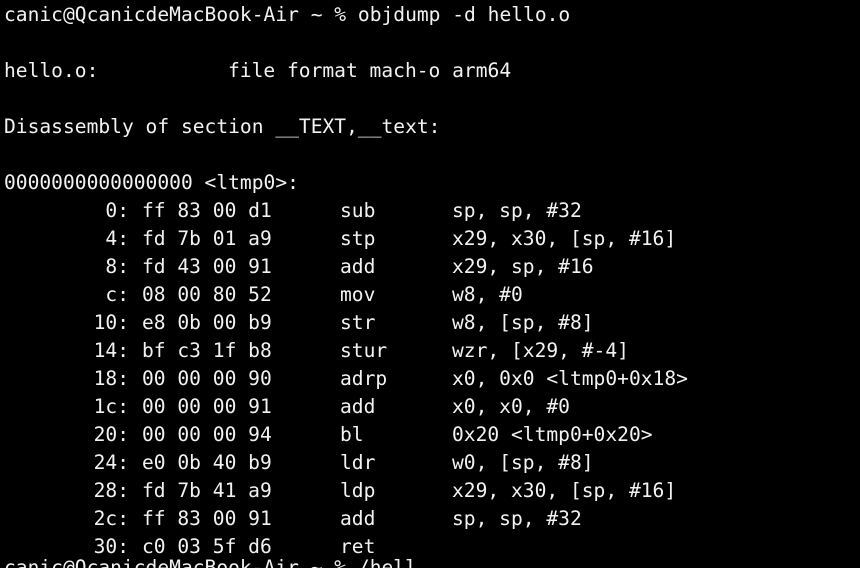  I want to click on instruction-row: 10: e8 0b 00 b9 str w8, [sp, #8], so click(429, 323).